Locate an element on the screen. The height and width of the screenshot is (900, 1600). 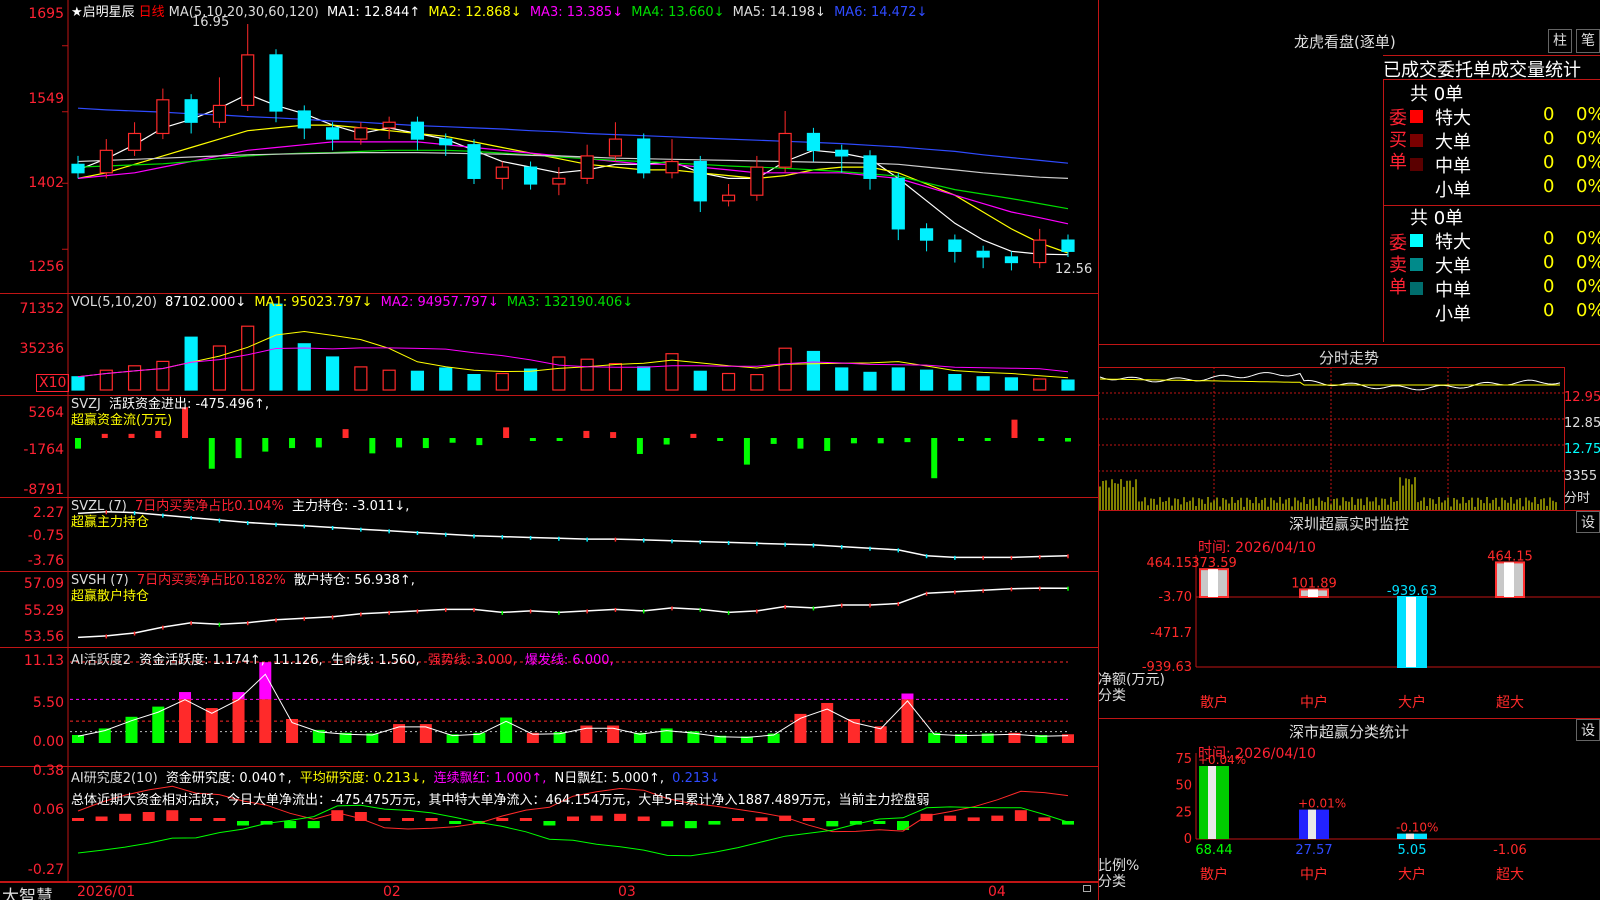
sell-rows: 特大 0 0% 大单 0 0% 中单 0 0% 小单 0 0% is located at coordinates (1505, 276).